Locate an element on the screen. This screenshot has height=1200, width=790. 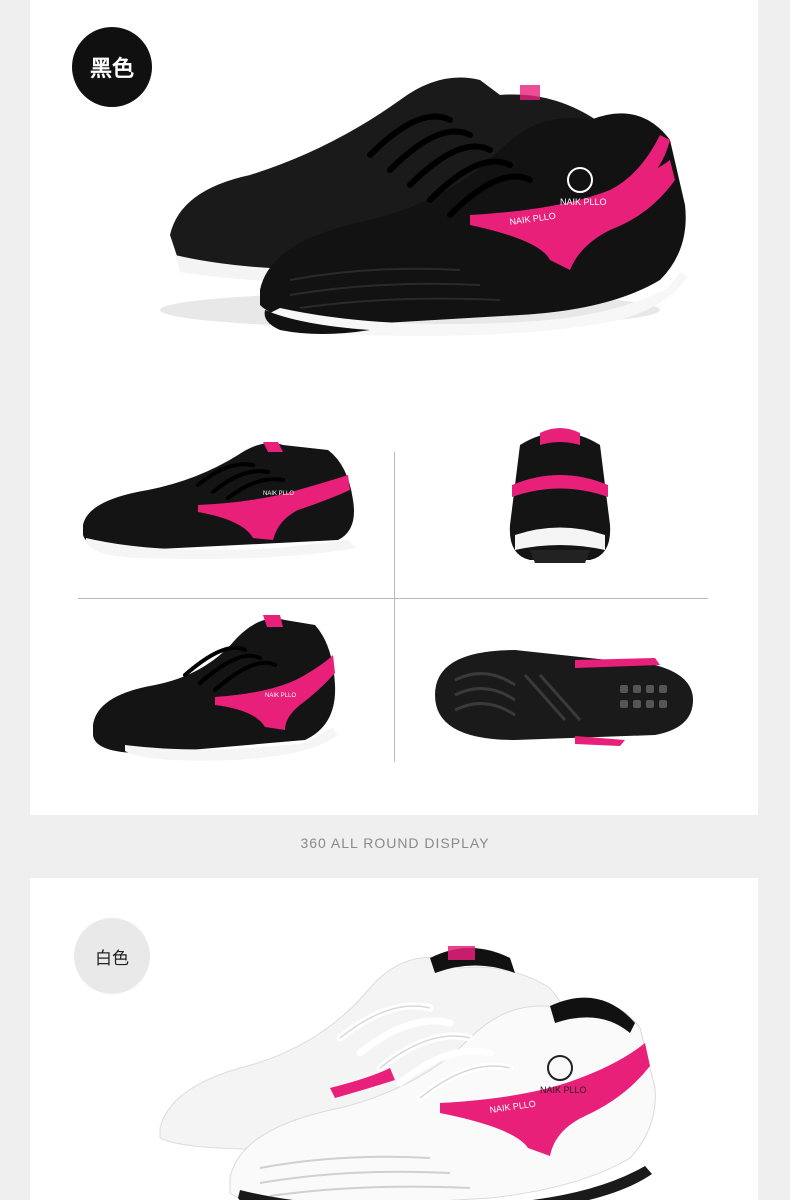
side-view-brand-text: NAIK PLLO is located at coordinates (278, 494).